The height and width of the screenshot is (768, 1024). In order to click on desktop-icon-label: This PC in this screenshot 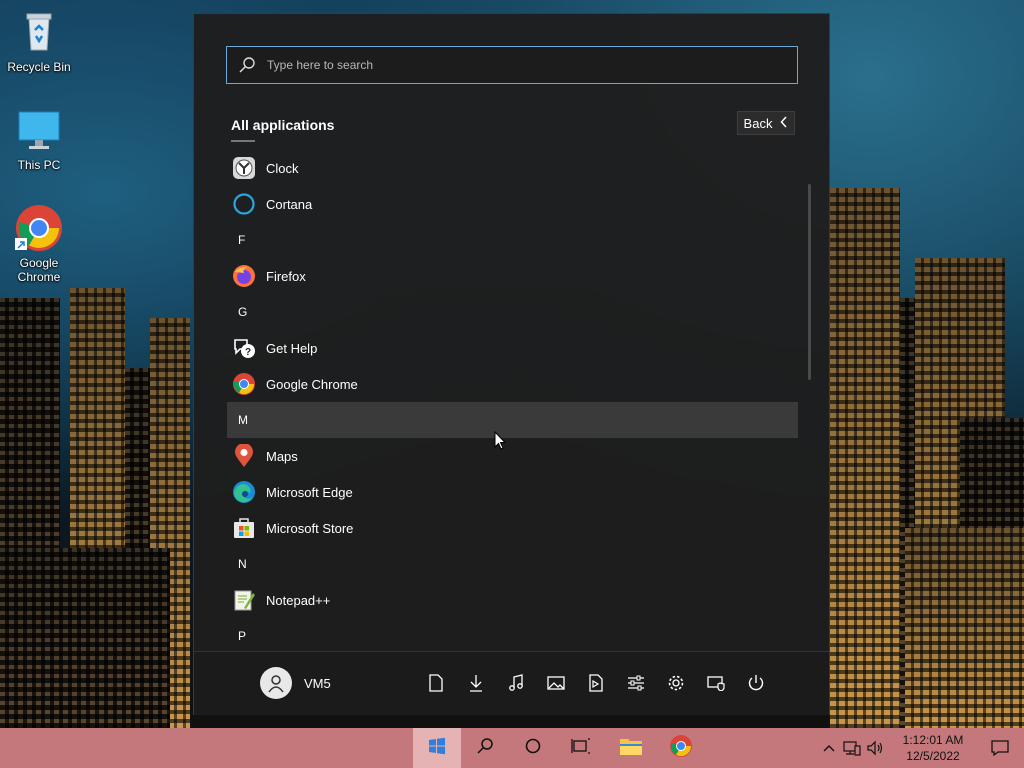, I will do `click(39, 165)`.